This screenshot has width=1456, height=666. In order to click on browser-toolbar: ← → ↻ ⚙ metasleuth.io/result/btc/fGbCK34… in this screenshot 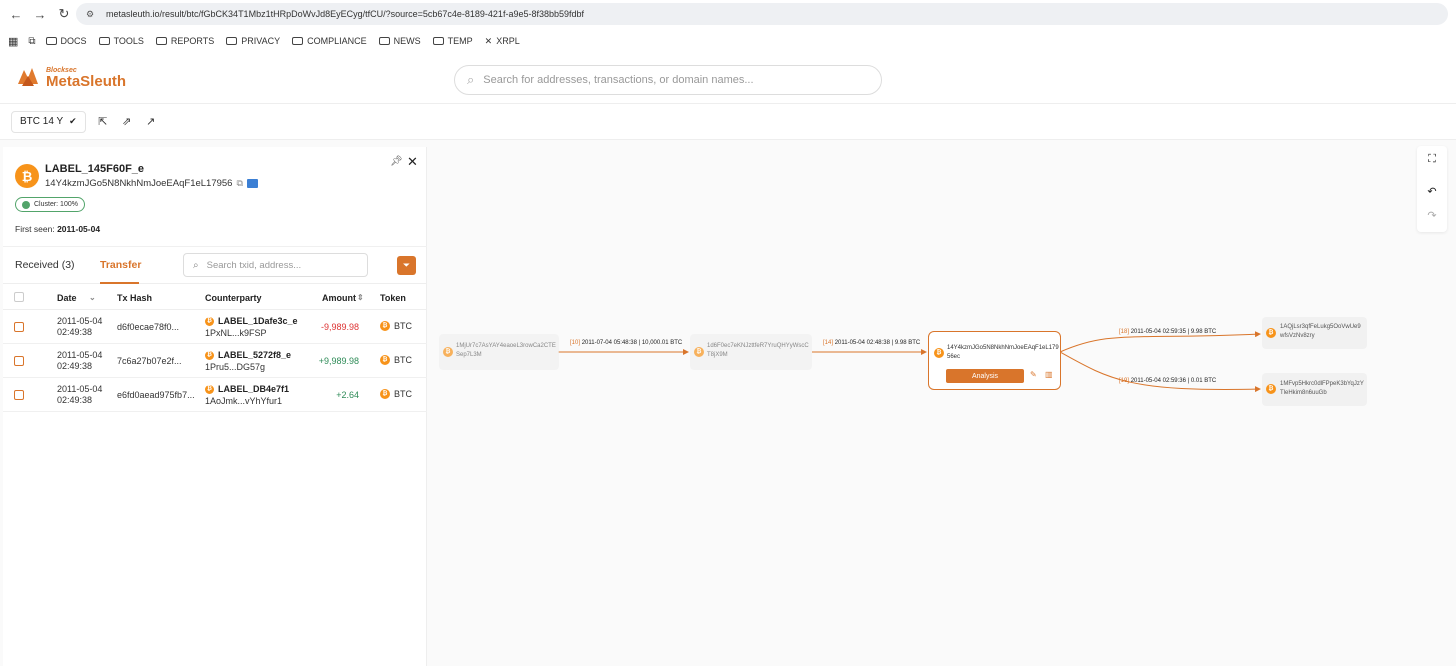, I will do `click(728, 14)`.